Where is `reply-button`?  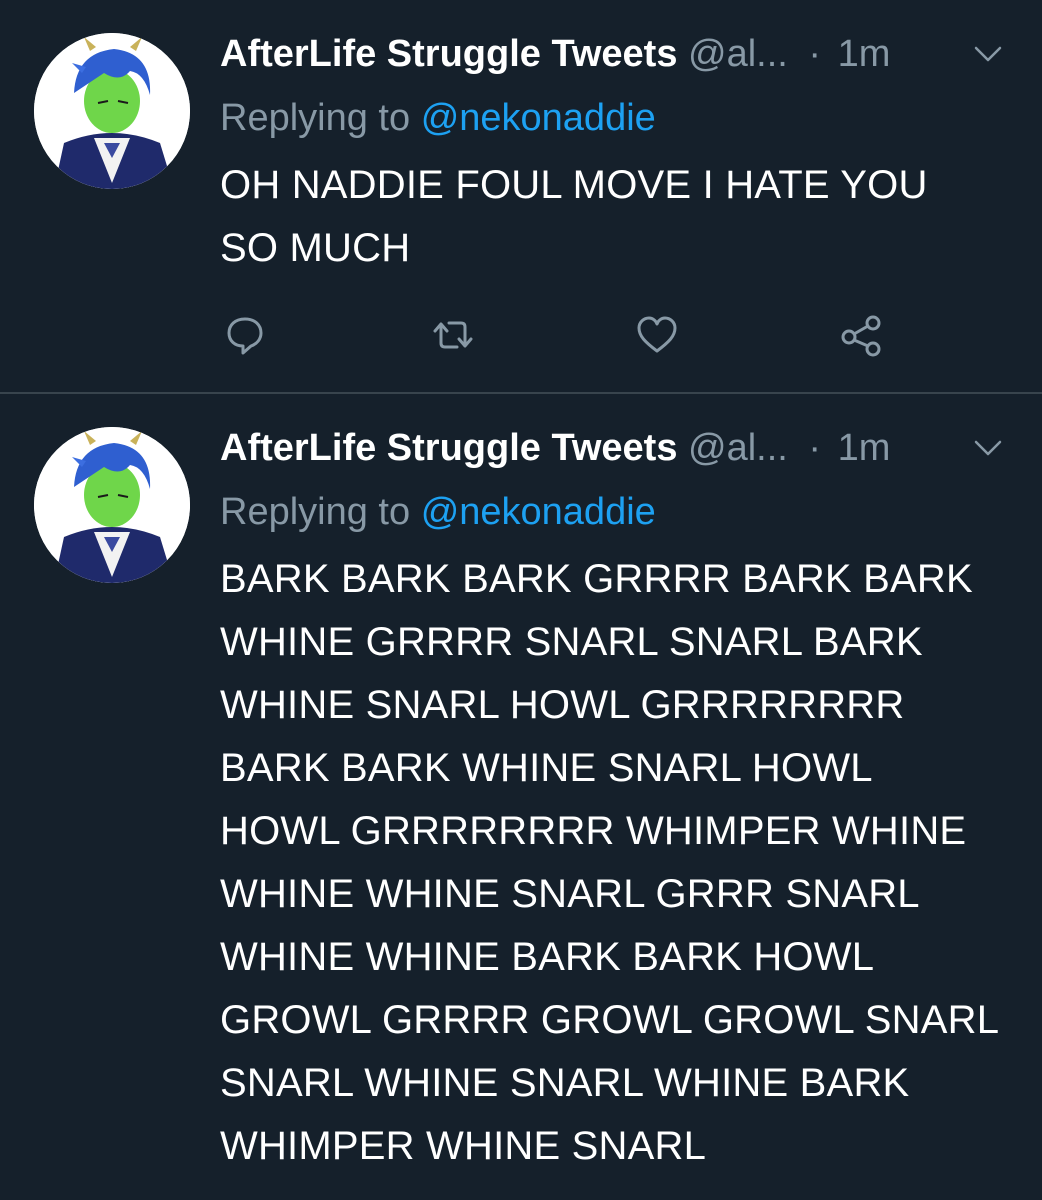
reply-button is located at coordinates (245, 335).